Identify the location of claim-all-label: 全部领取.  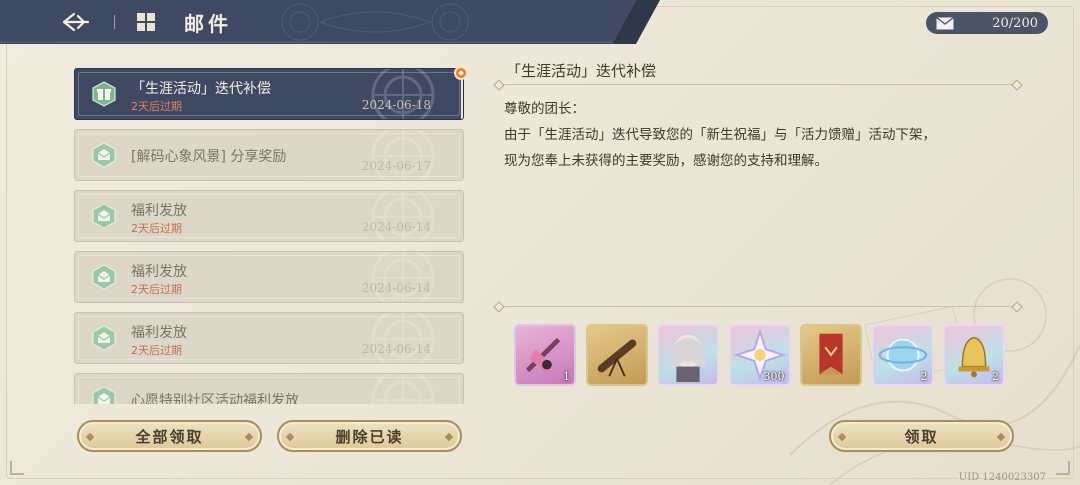
(169, 436).